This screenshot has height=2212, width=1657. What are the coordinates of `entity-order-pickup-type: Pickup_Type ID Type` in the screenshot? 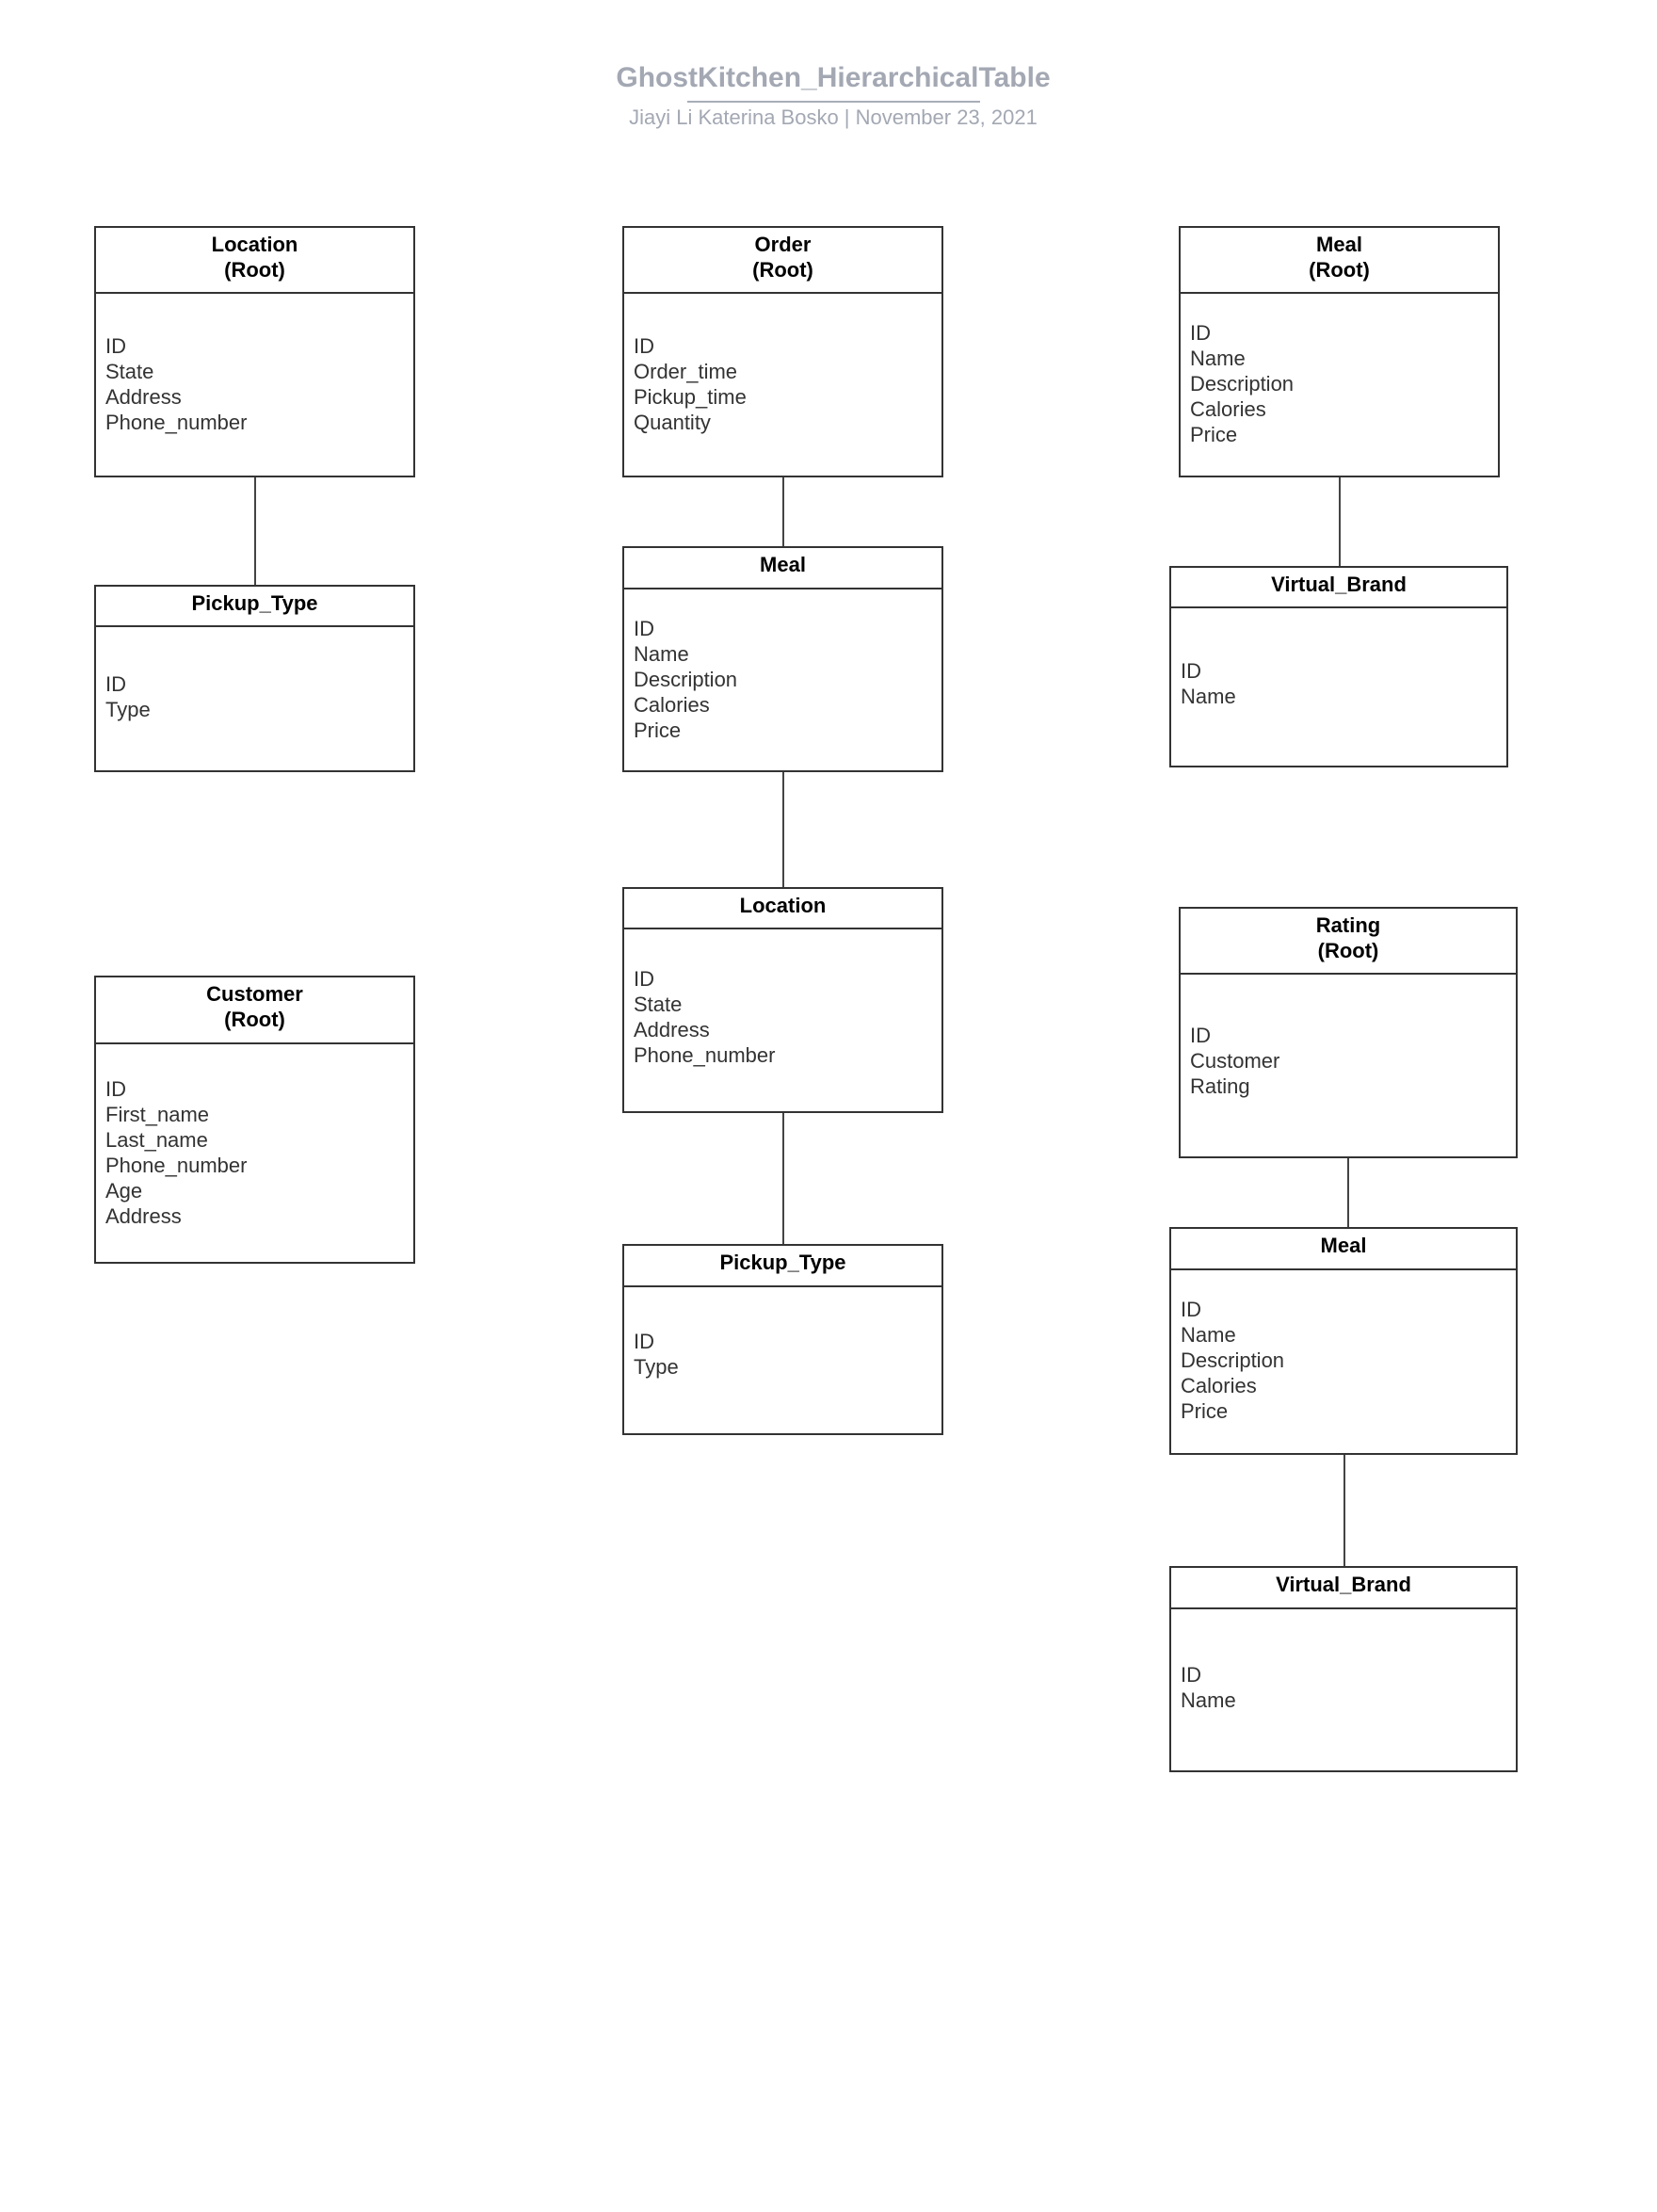 It's located at (782, 1339).